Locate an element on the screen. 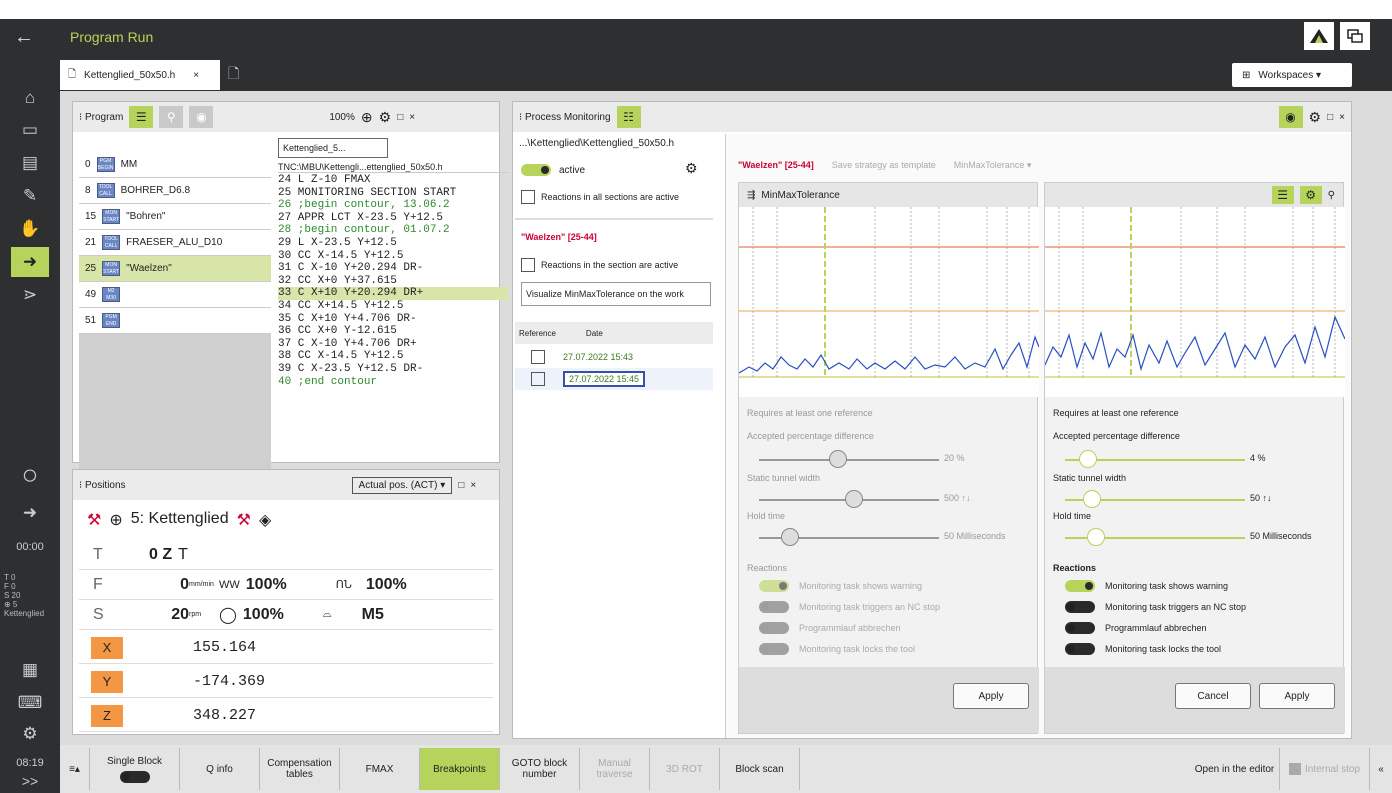 The width and height of the screenshot is (1392, 793). menu-button: ≡▴ is located at coordinates (75, 769).